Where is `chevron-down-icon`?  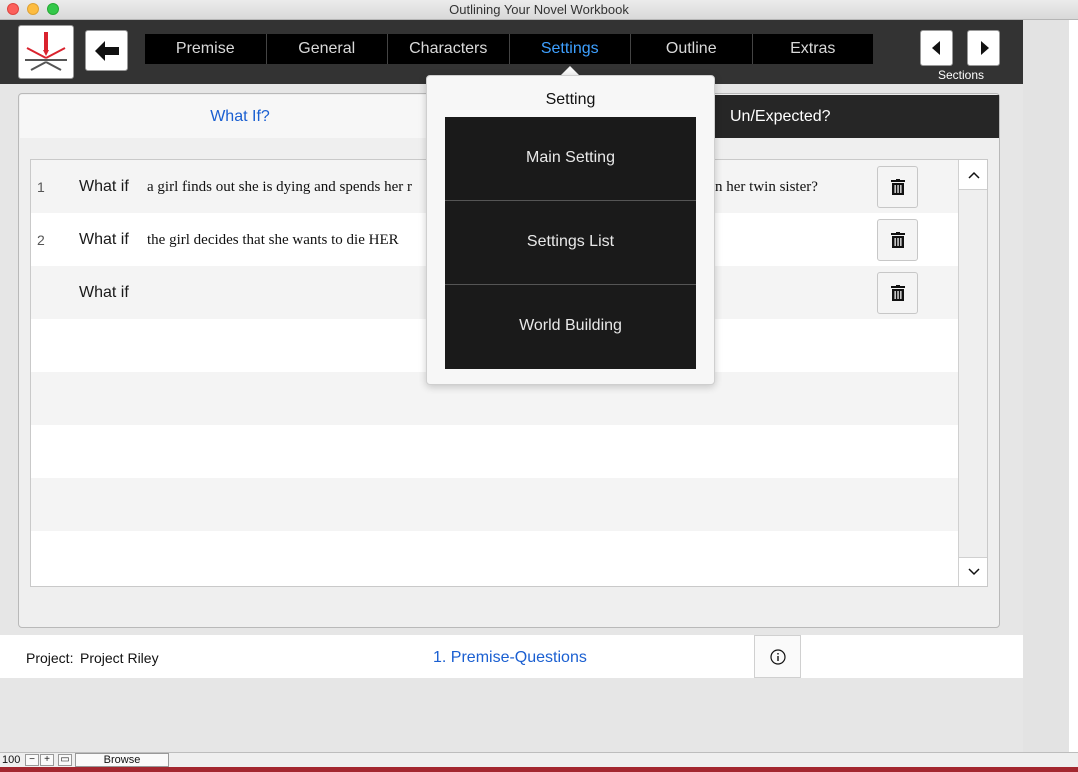
chevron-down-icon is located at coordinates (973, 572).